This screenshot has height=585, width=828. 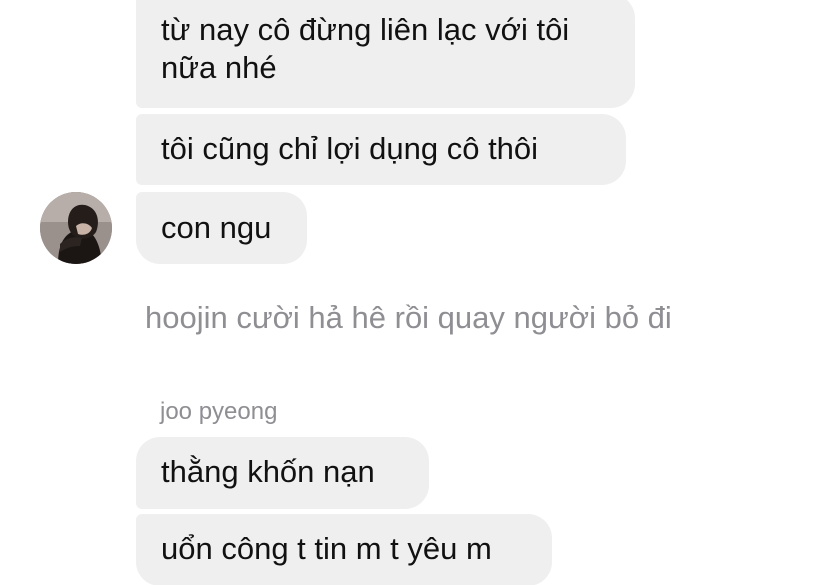 I want to click on message-text: con ngu, so click(x=216, y=227).